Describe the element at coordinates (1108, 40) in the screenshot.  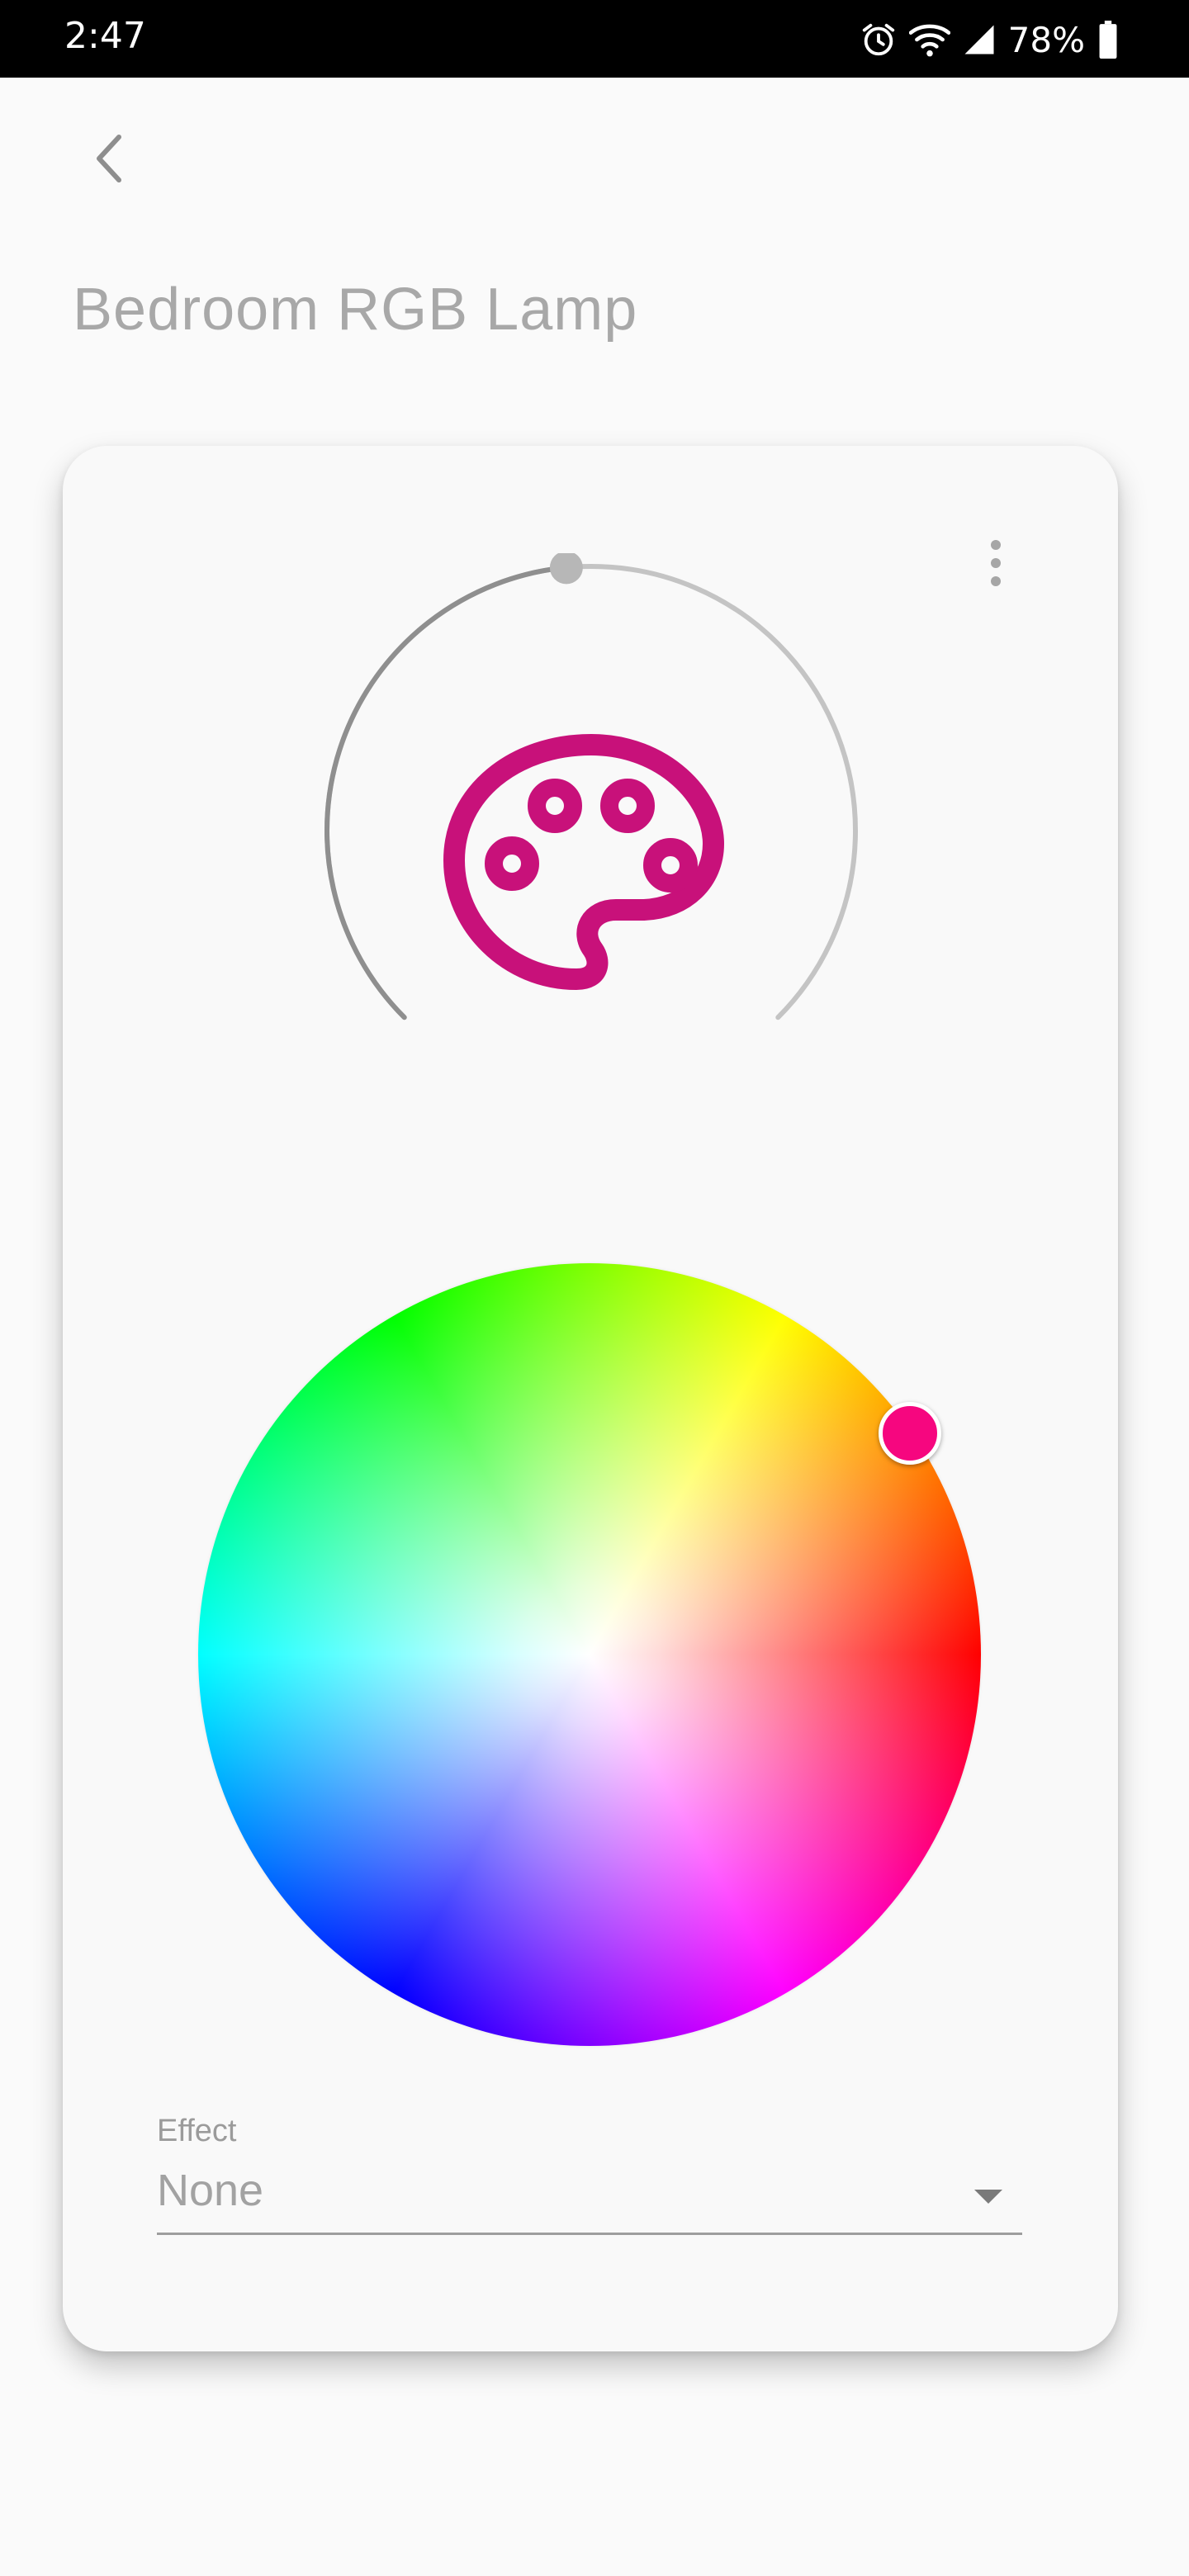
I see `battery-icon` at that location.